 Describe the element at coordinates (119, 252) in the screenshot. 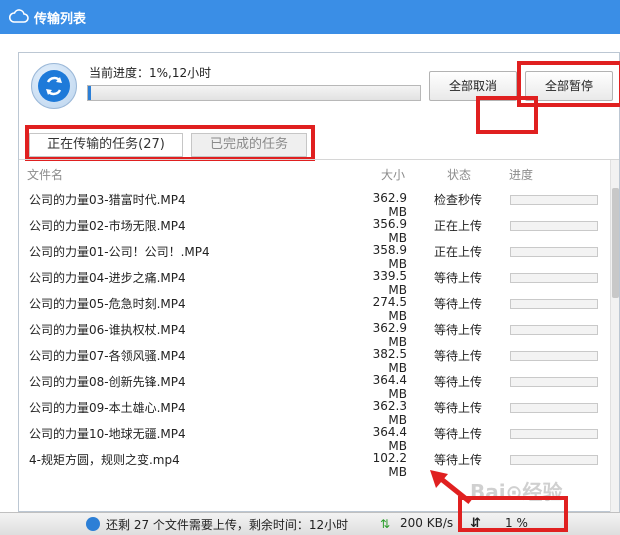

I see `file-name: 公司的力量01-公司！公司！.MP4` at that location.